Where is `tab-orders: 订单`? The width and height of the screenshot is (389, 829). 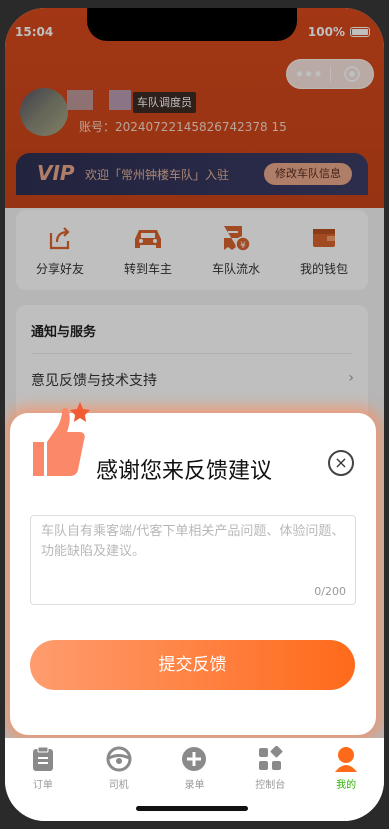 tab-orders: 订单 is located at coordinates (43, 783).